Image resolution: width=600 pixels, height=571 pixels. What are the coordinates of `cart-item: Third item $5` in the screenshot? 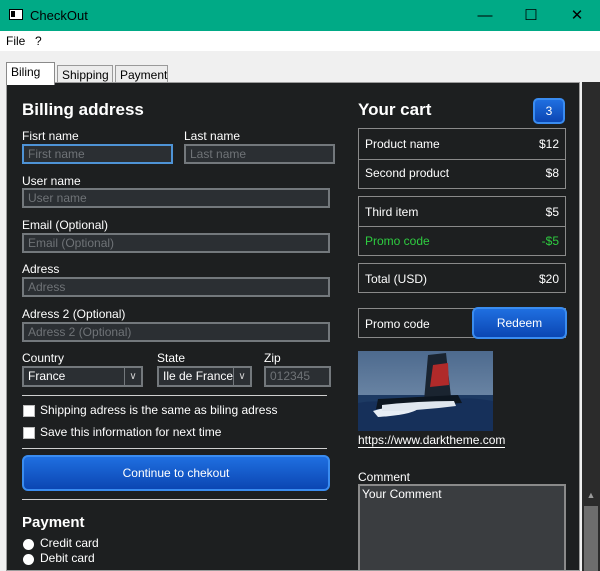 It's located at (462, 212).